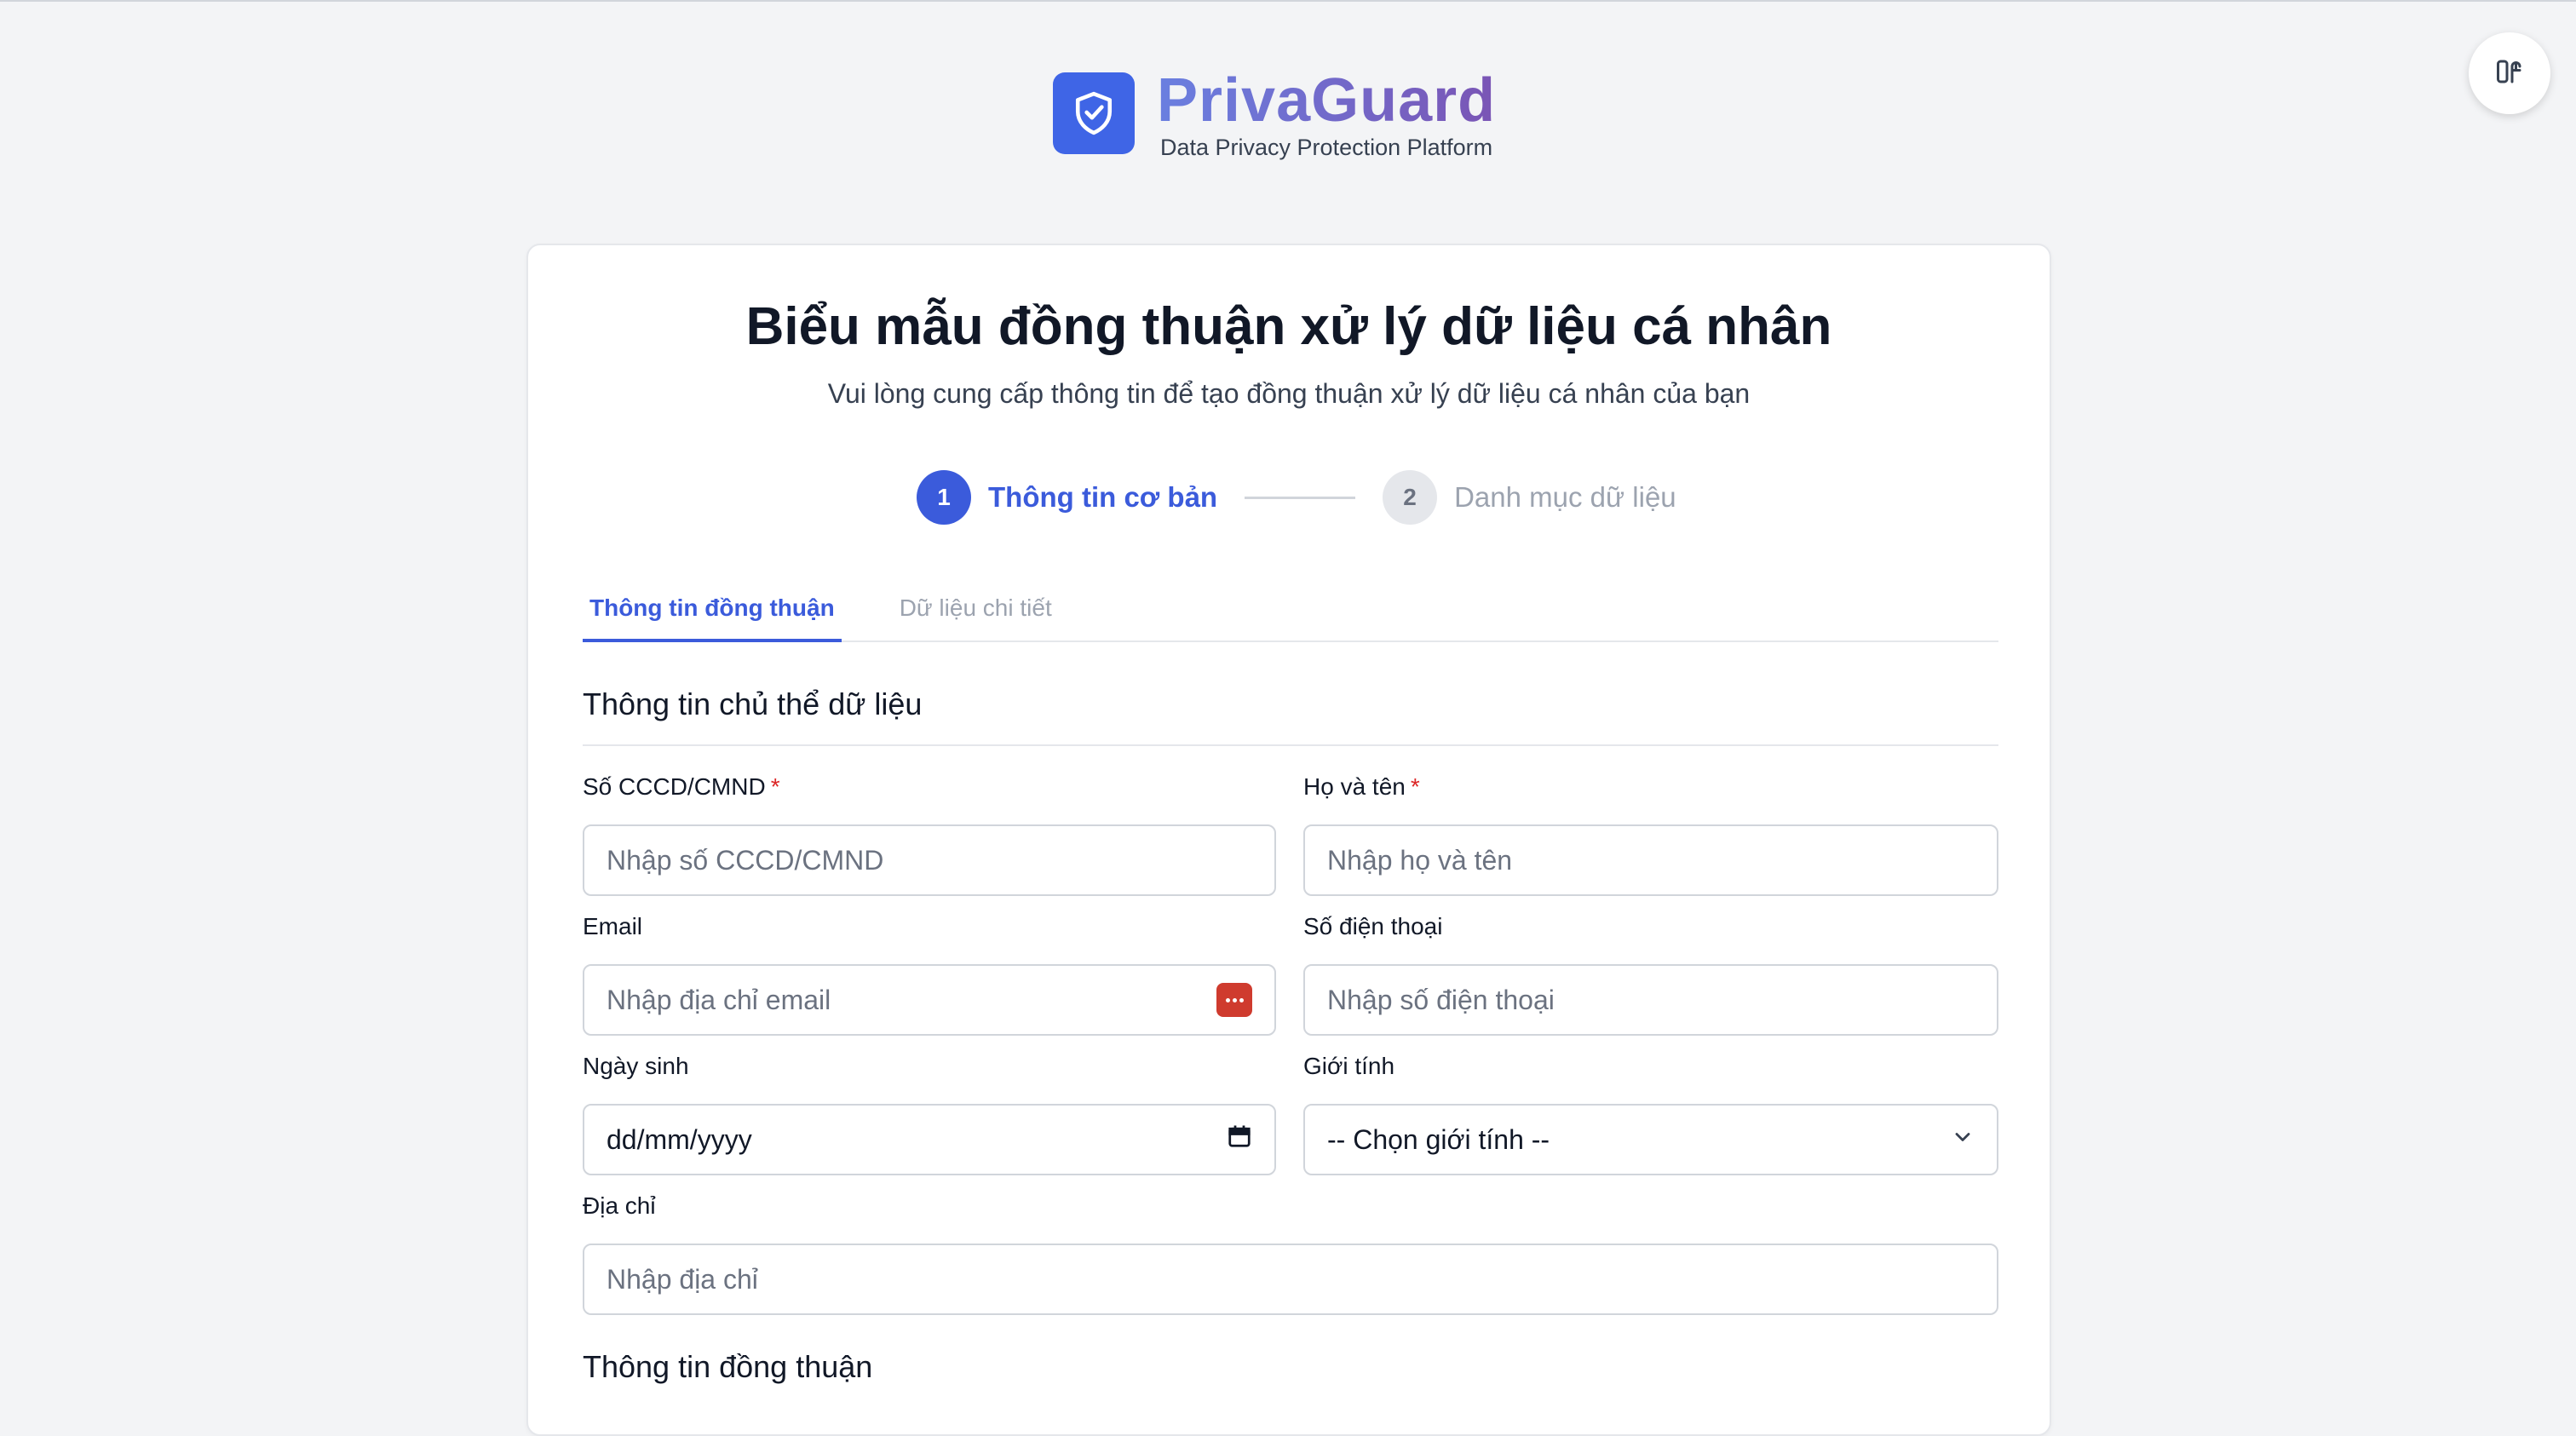  I want to click on input-placeholder: Nhập địa chỉ email, so click(719, 1000).